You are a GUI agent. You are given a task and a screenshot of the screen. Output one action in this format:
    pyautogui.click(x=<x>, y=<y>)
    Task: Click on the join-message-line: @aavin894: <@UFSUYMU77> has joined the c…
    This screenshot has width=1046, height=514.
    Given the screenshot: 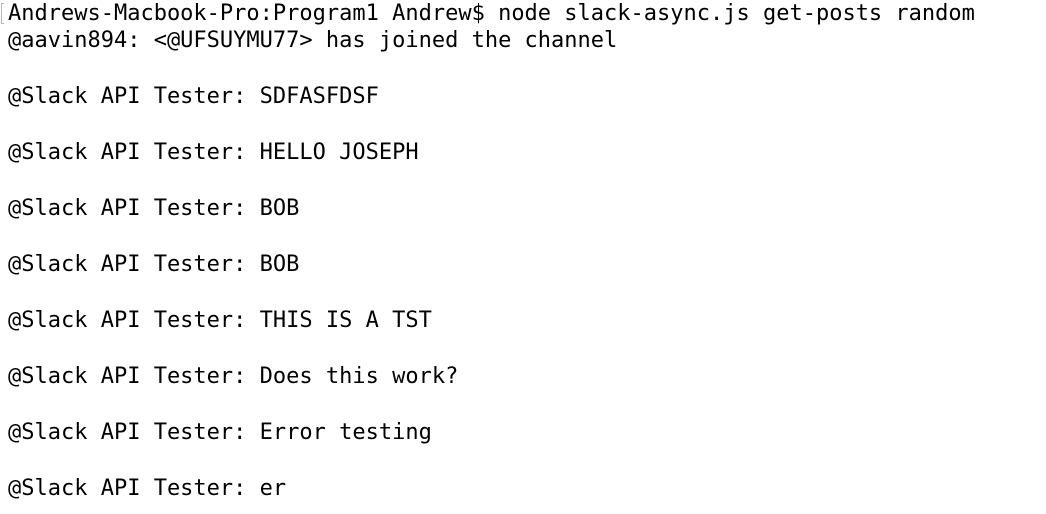 What is the action you would take?
    pyautogui.click(x=313, y=40)
    